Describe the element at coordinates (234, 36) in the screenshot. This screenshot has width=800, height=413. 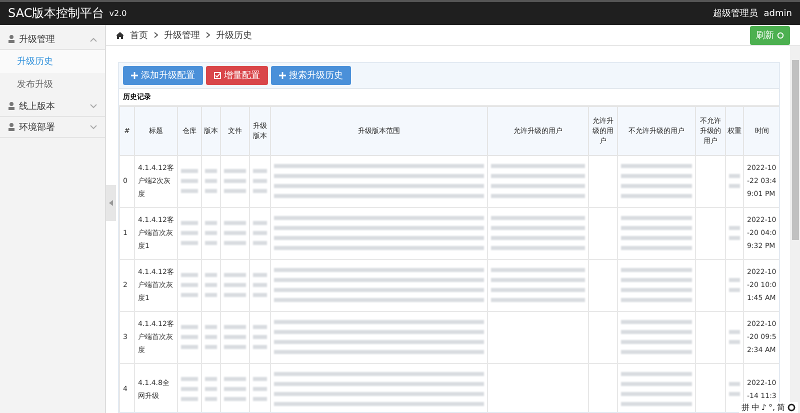
I see `breadcrumb-item: 升级历史` at that location.